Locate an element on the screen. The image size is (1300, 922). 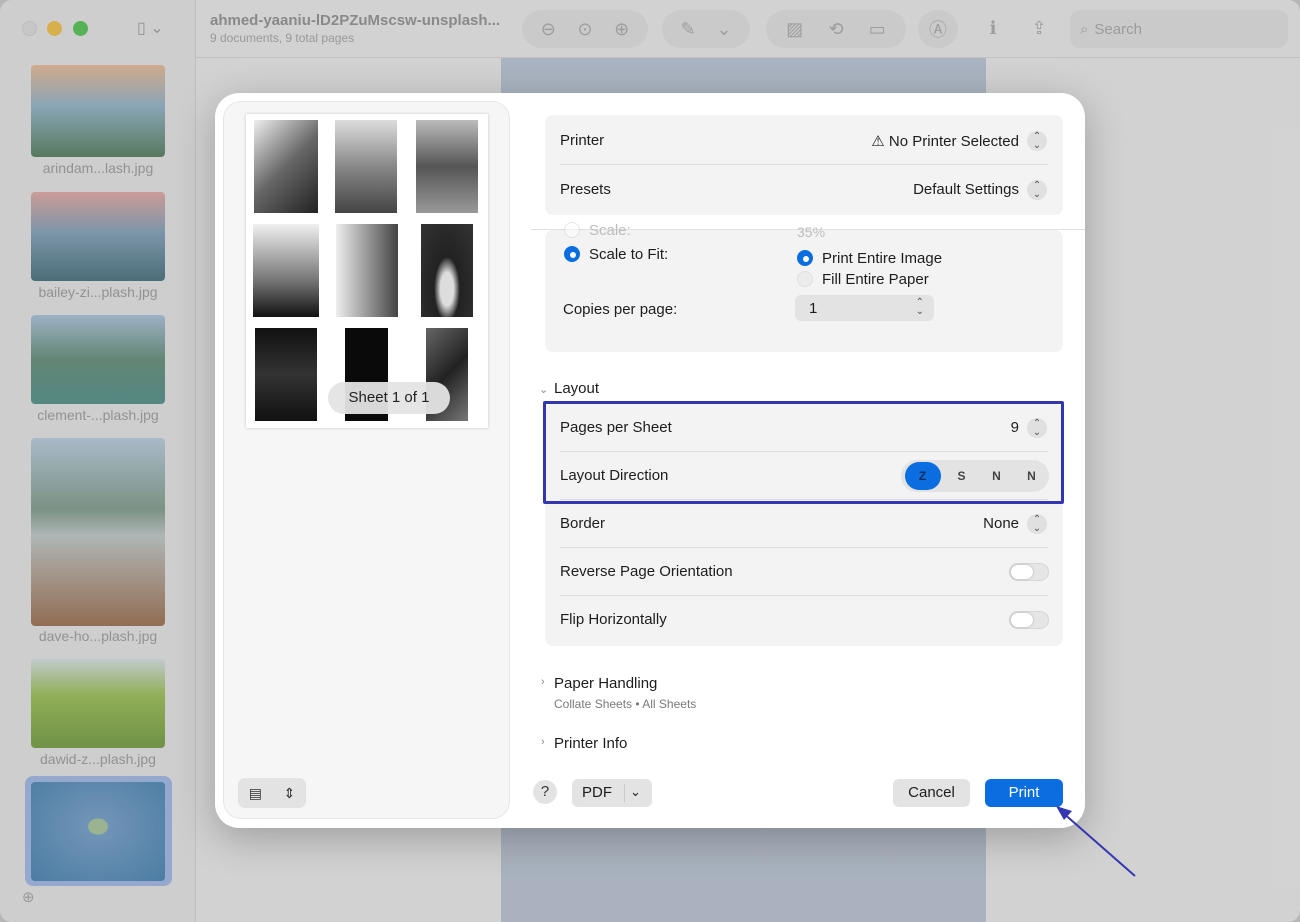
arrow-line is located at coordinates (1098, 844).